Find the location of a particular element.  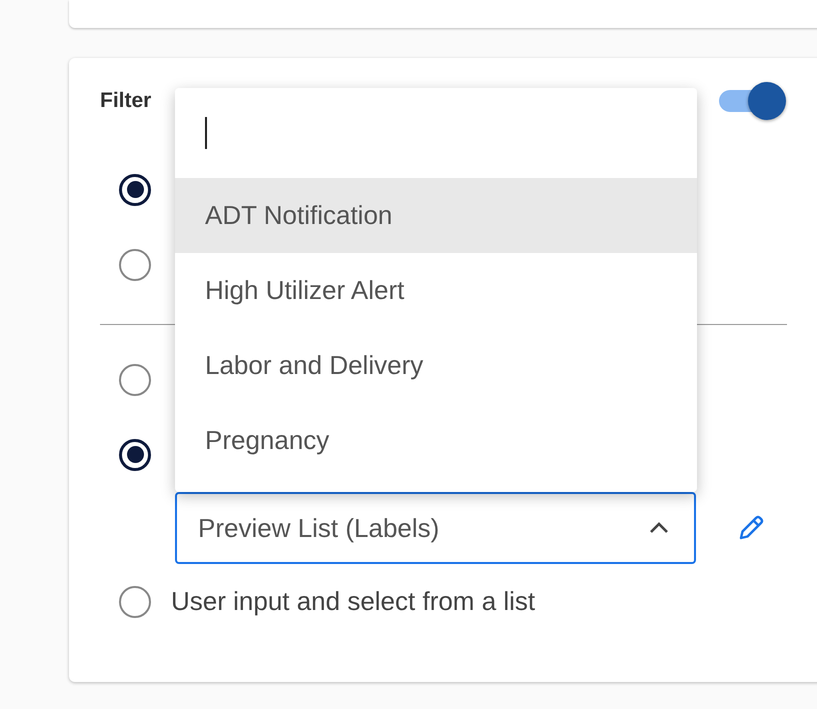

dropdown-item: Labor and Delivery is located at coordinates (436, 365).